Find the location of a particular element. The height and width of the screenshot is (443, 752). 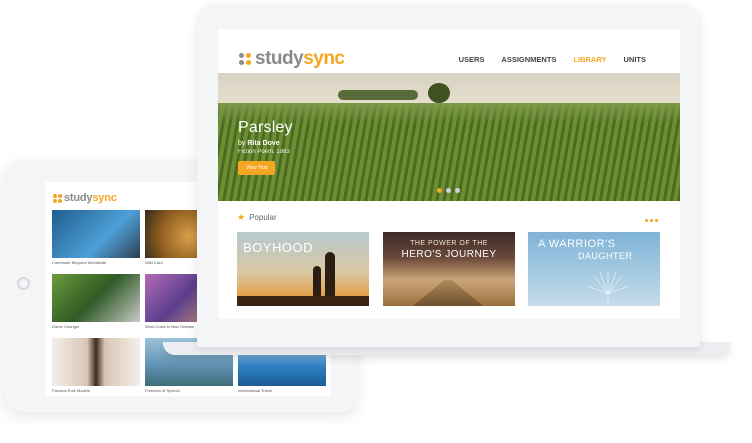

card-title-line1: A WARRIOR'S is located at coordinates (577, 244).